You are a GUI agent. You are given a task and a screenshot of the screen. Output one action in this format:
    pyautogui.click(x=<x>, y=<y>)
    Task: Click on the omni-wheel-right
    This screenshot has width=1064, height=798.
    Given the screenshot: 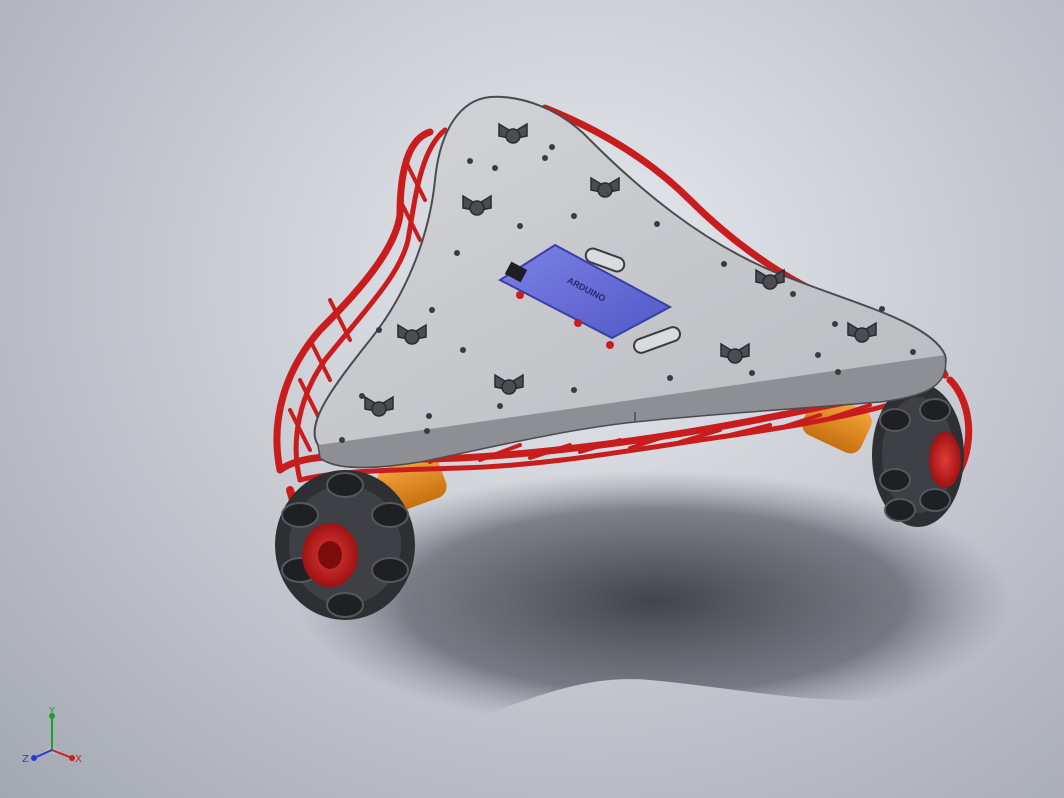 What is the action you would take?
    pyautogui.click(x=918, y=455)
    